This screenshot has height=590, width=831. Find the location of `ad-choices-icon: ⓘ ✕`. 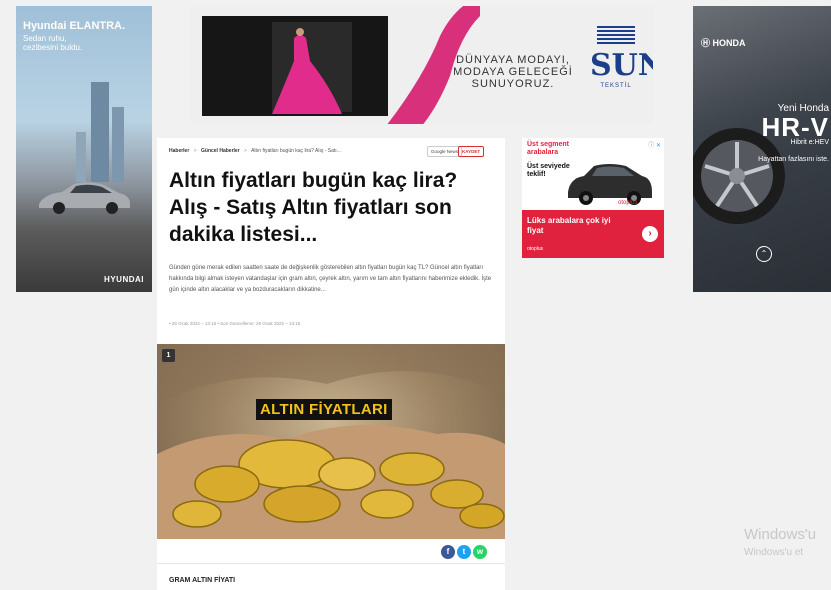

ad-choices-icon: ⓘ ✕ is located at coordinates (654, 144).